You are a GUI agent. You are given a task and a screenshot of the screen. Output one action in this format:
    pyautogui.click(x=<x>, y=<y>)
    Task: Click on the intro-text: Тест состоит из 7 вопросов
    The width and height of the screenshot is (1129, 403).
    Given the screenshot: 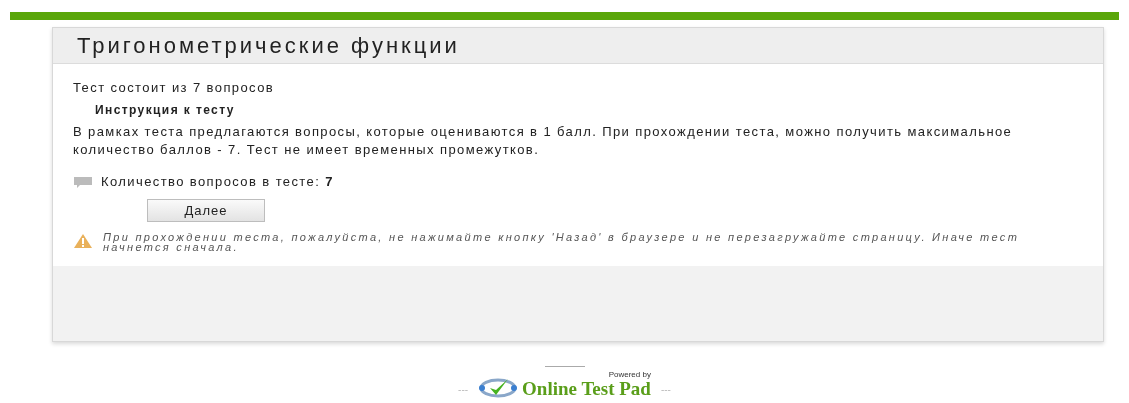 What is the action you would take?
    pyautogui.click(x=174, y=88)
    